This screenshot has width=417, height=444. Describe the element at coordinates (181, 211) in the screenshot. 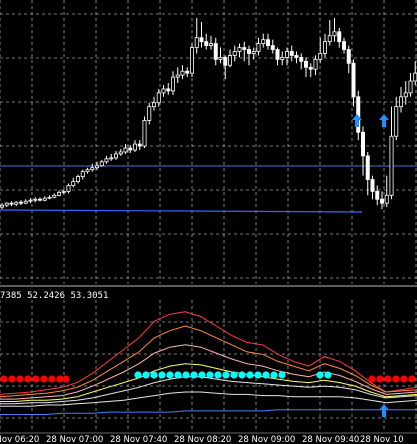

I see `baseline-line` at that location.